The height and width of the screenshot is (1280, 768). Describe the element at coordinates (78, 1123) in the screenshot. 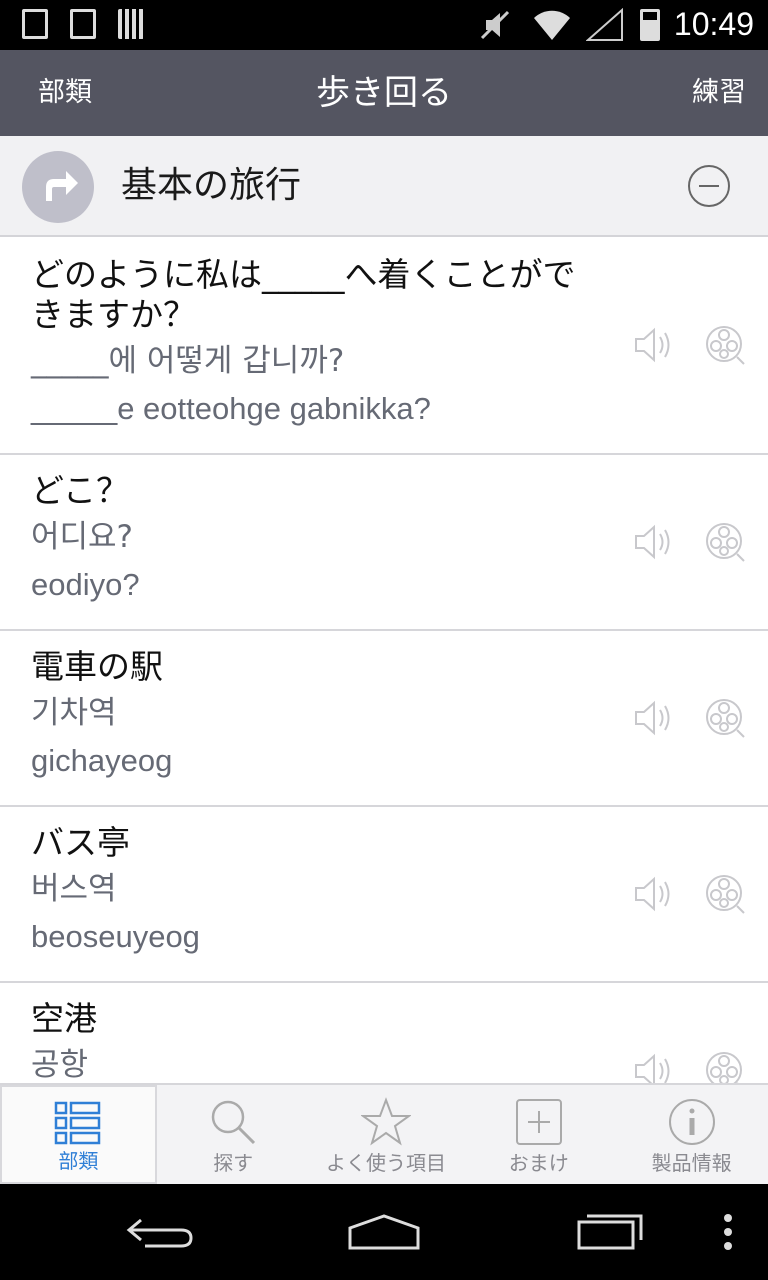

I see `categories-icon` at that location.